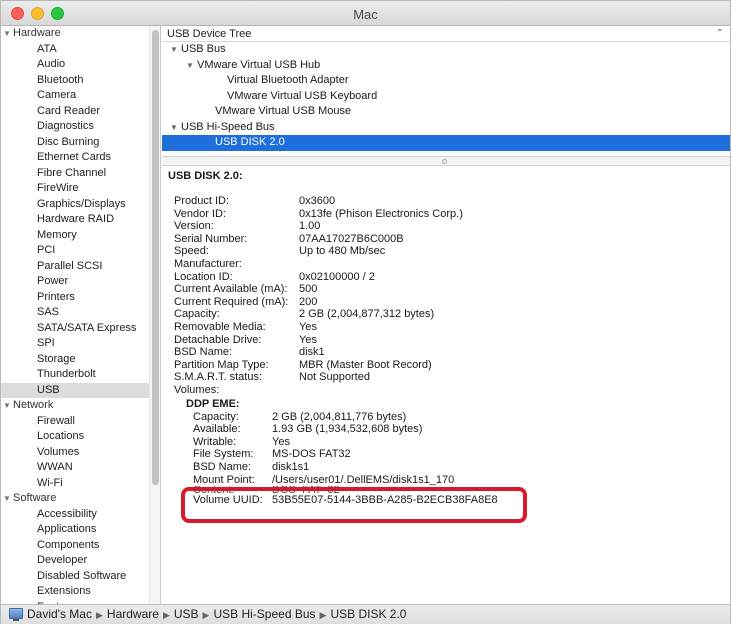 The height and width of the screenshot is (625, 731). Describe the element at coordinates (80, 484) in the screenshot. I see `sidebar-item-wi-fi: Wi-Fi` at that location.